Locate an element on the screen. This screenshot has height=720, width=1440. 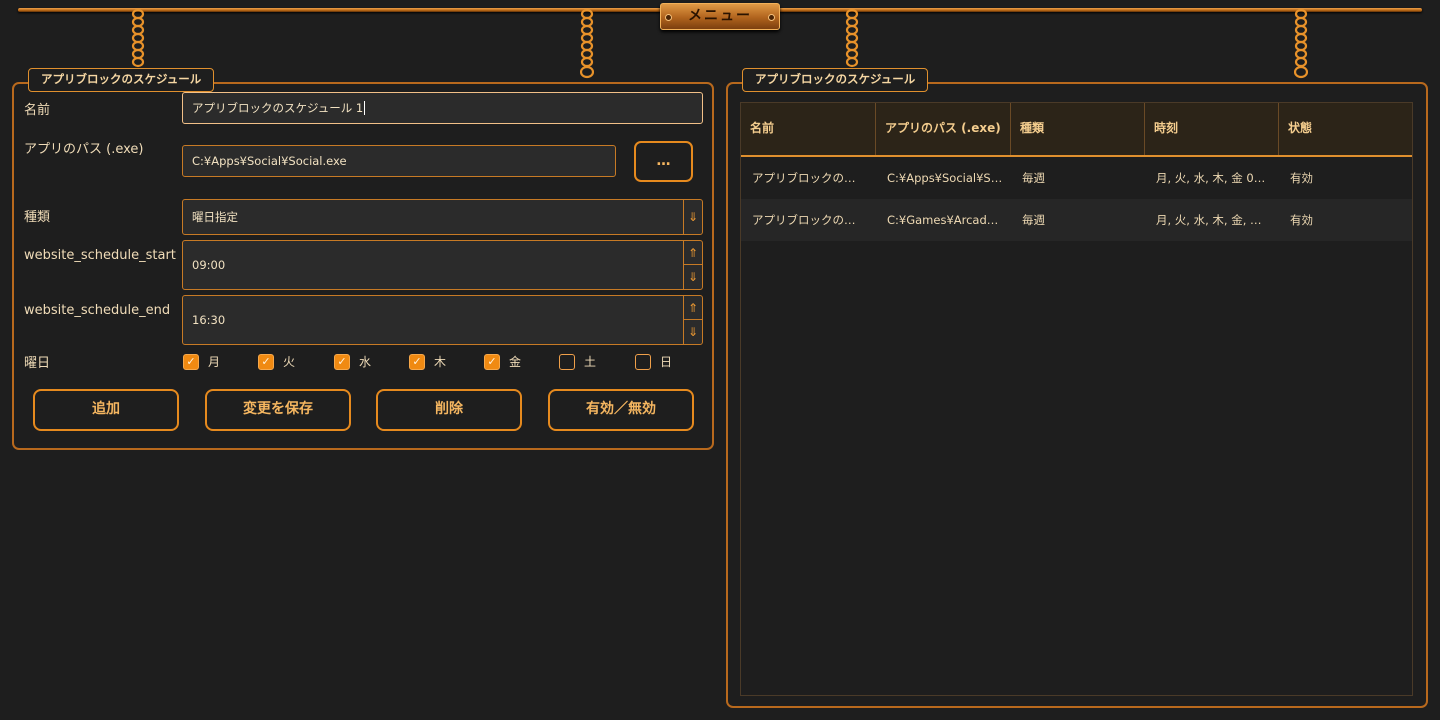
column-header-path: アプリのパス (.exe) is located at coordinates (943, 129).